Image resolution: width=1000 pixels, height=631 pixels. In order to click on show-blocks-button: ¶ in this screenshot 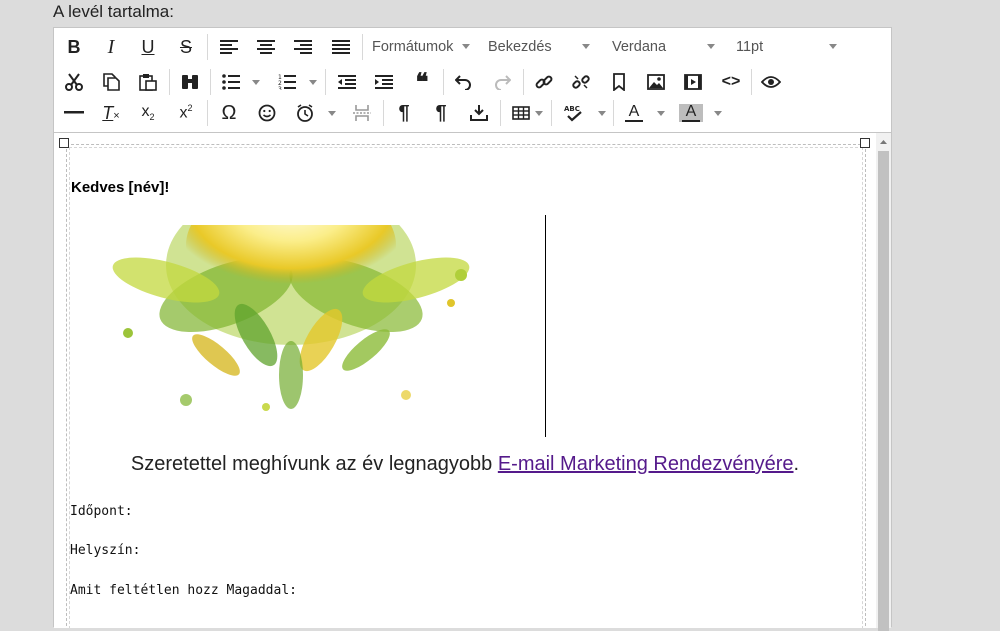, I will do `click(441, 113)`.